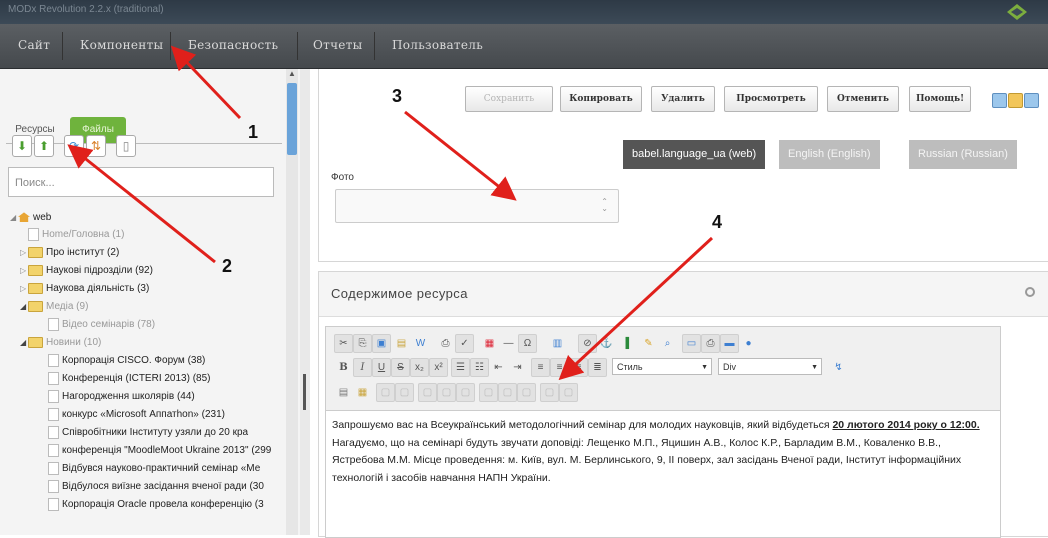 The width and height of the screenshot is (1048, 538). What do you see at coordinates (86, 271) in the screenshot?
I see `tree-node: ▷ Наукові підрозділи (92)` at bounding box center [86, 271].